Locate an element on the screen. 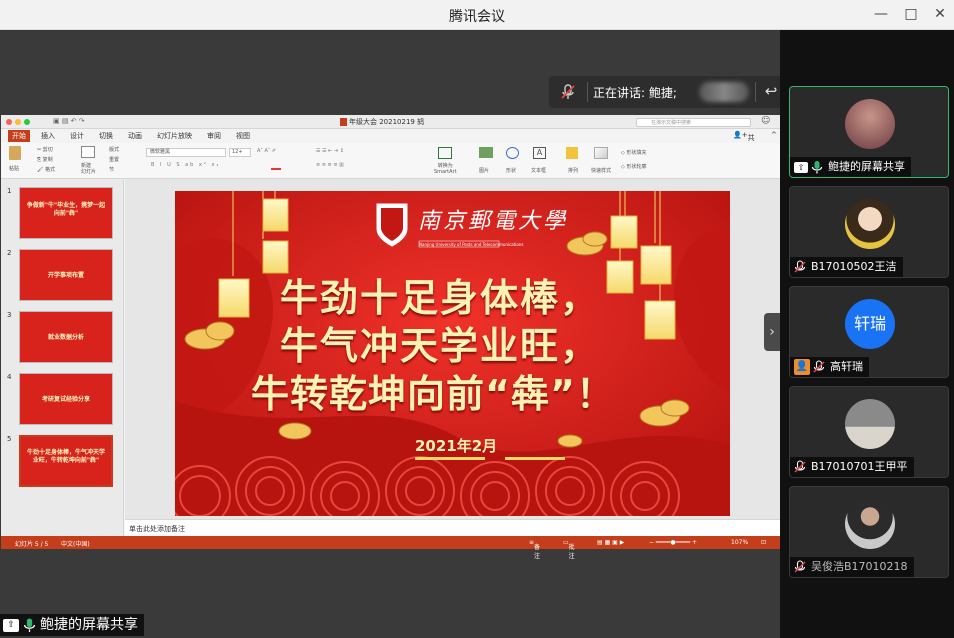 The height and width of the screenshot is (638, 954). reset-button: 重置 is located at coordinates (114, 159).